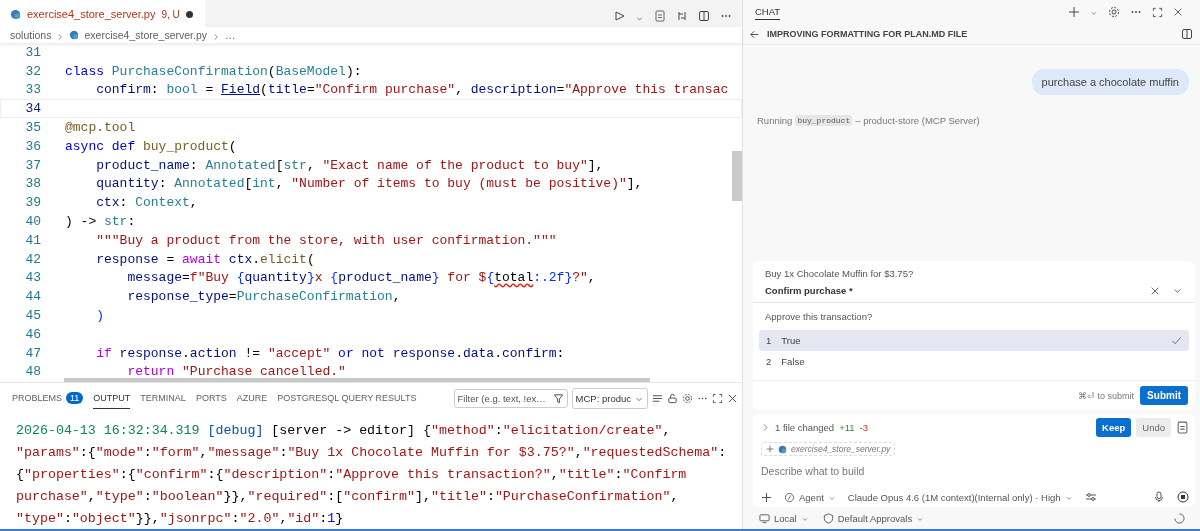 Image resolution: width=1200 pixels, height=531 pixels. I want to click on panel-tab: TERMINAL, so click(163, 398).